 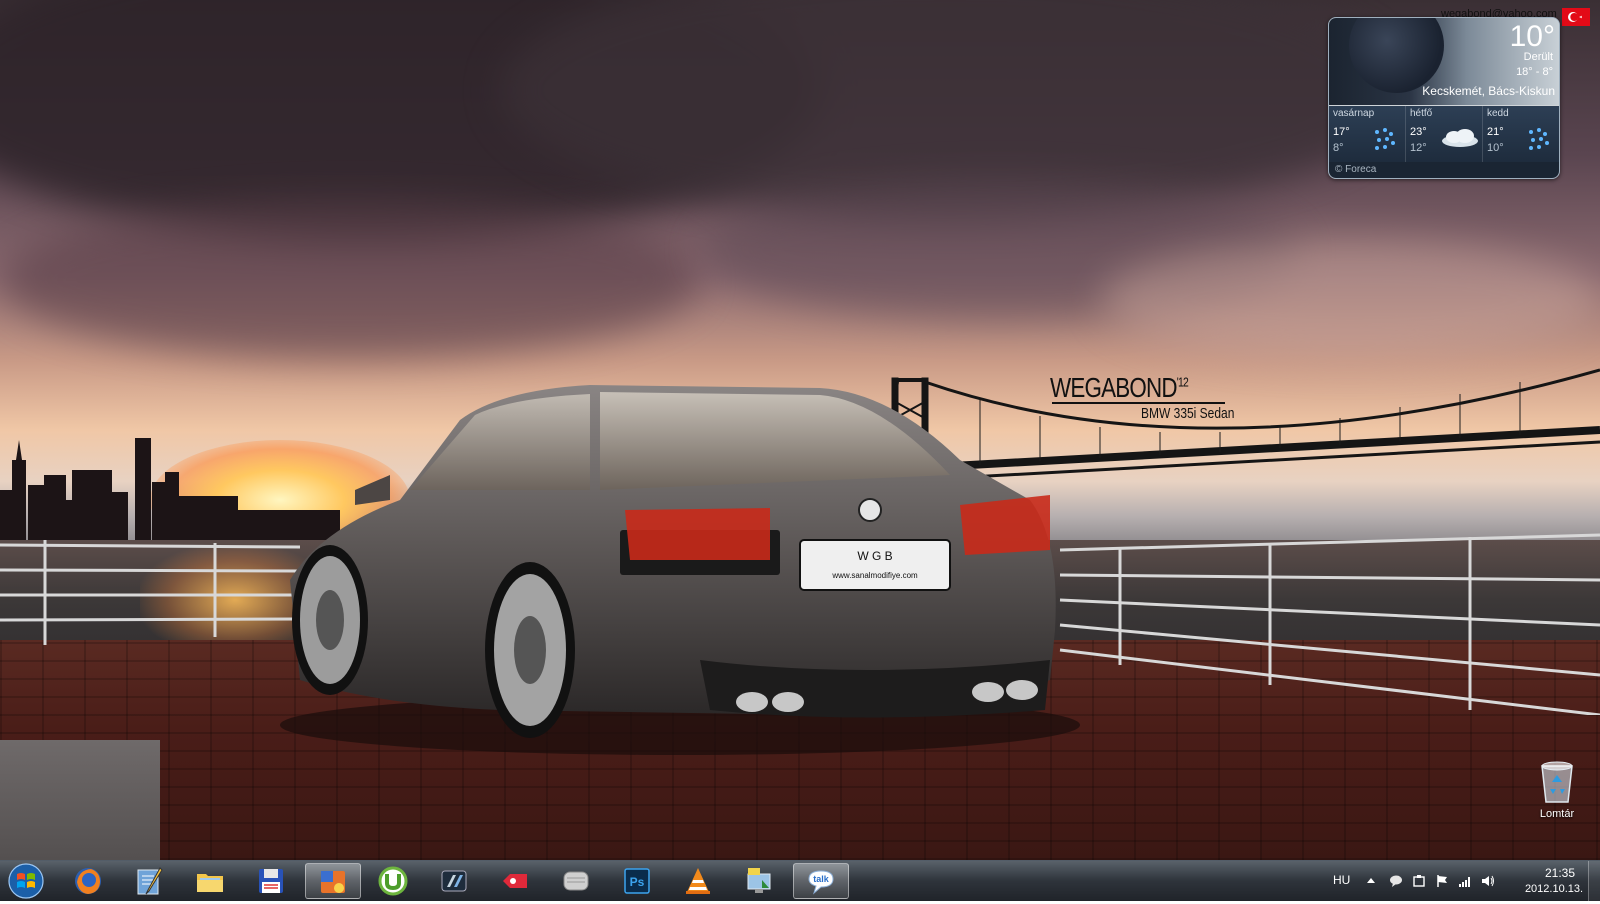 What do you see at coordinates (1138, 403) in the screenshot?
I see `wallpaper-brand-underline` at bounding box center [1138, 403].